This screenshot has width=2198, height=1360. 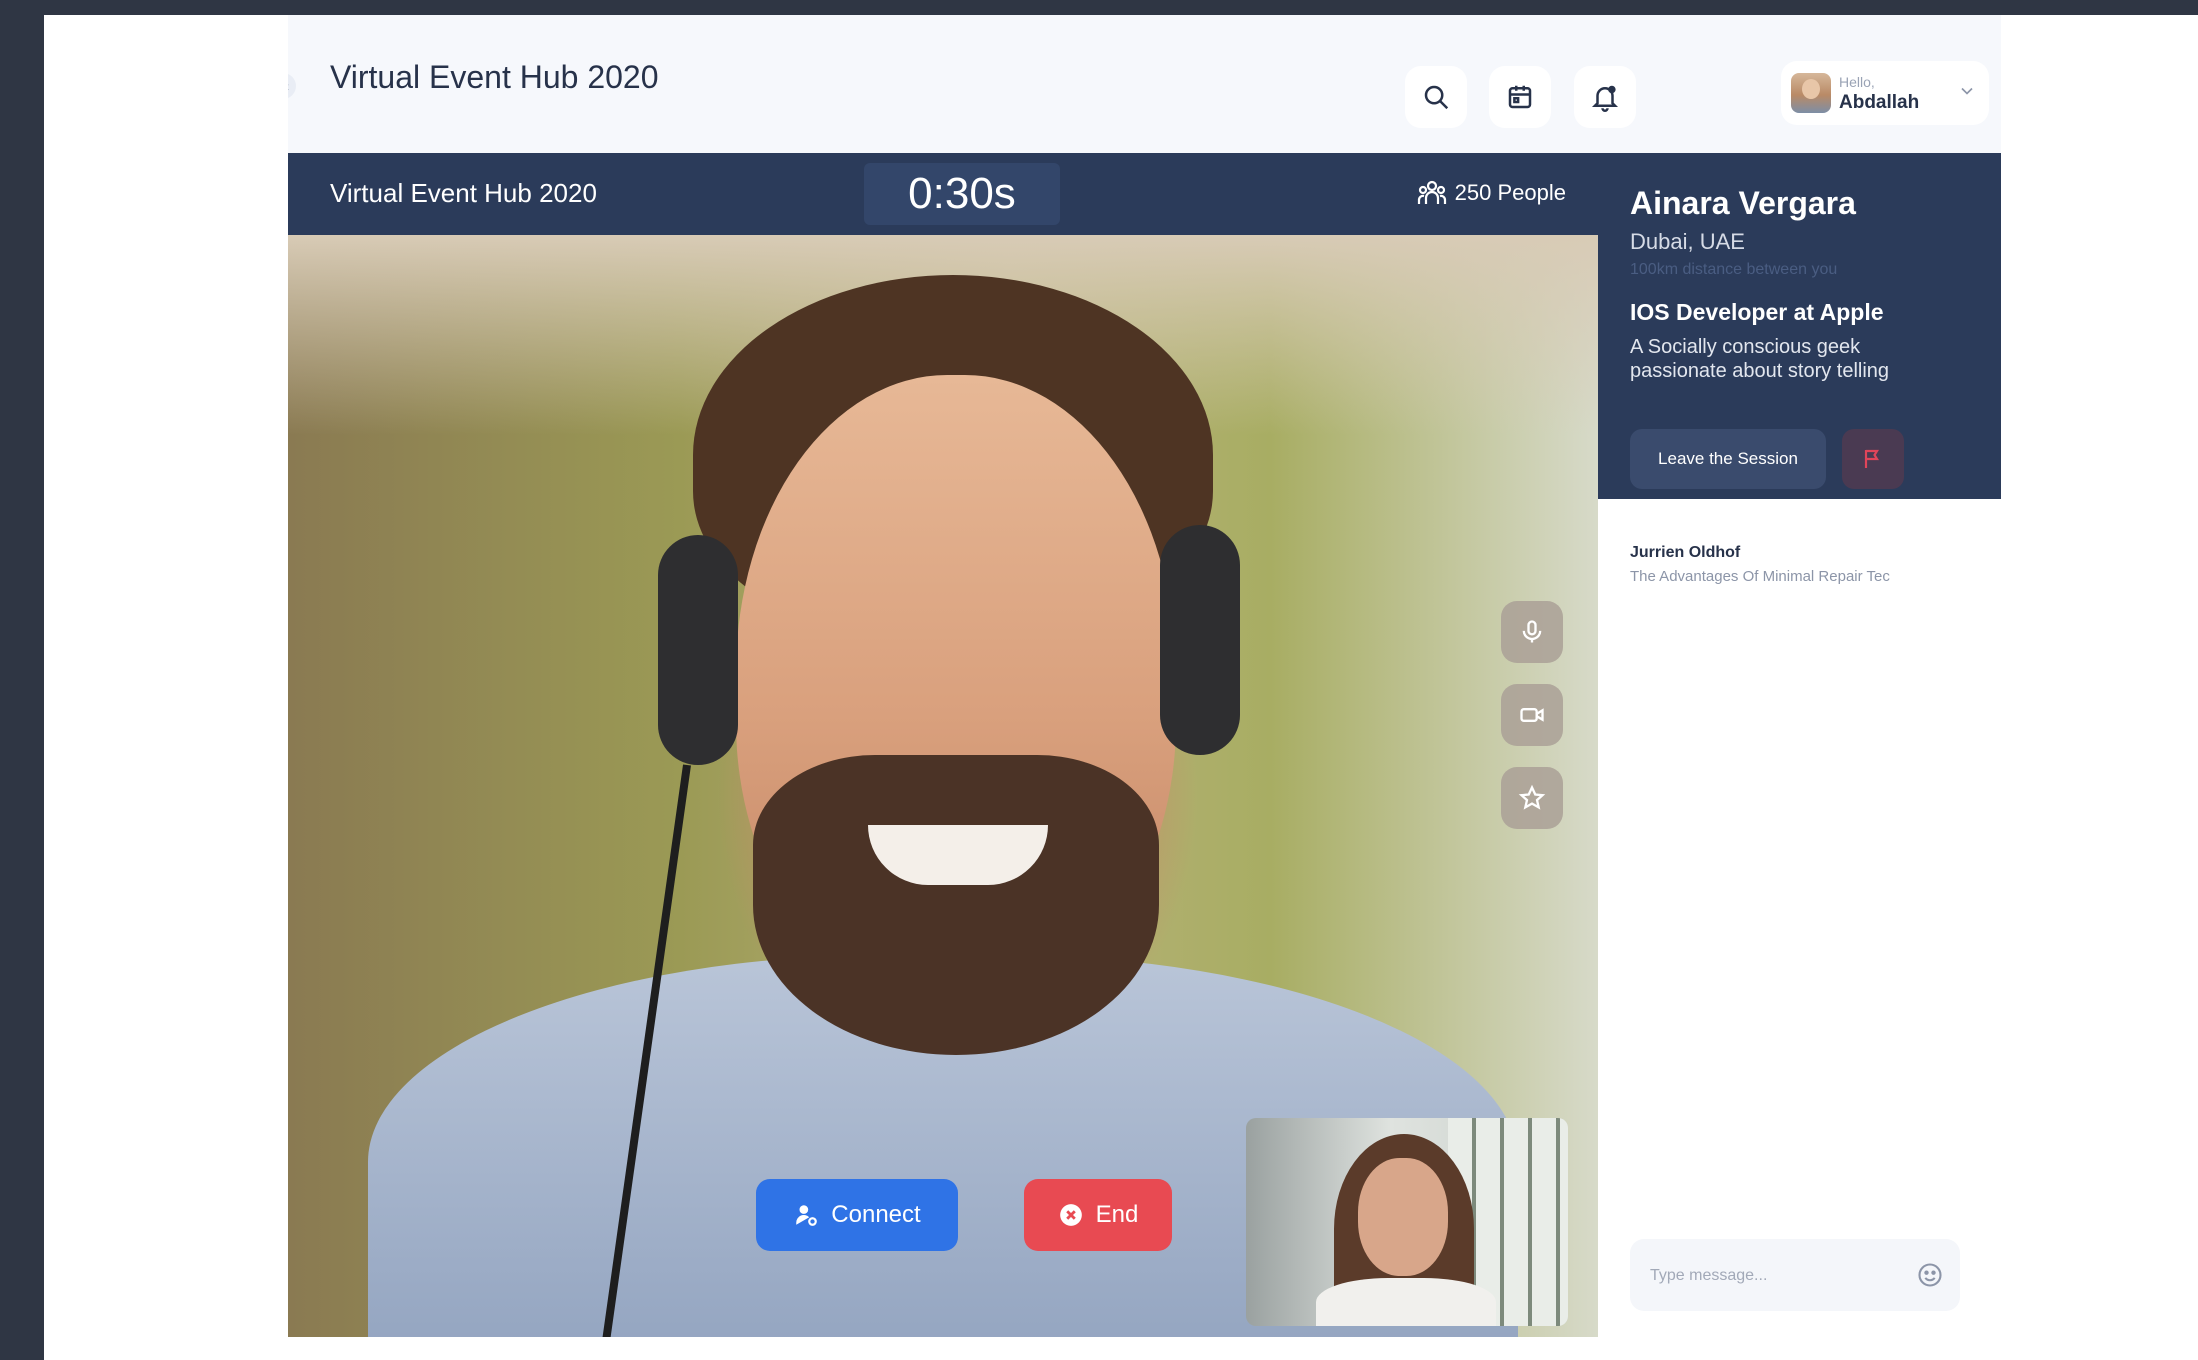 I want to click on favorite-button, so click(x=1532, y=798).